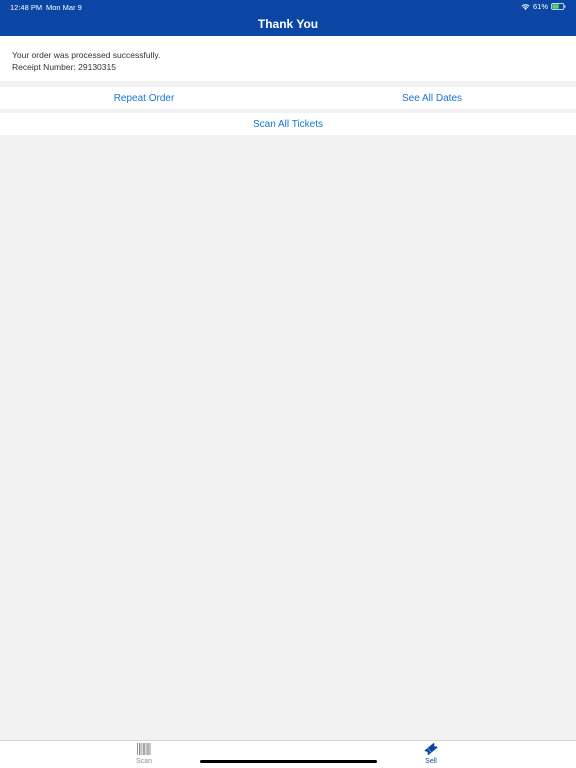 This screenshot has width=576, height=768. What do you see at coordinates (540, 6) in the screenshot?
I see `battery-percent: 61%` at bounding box center [540, 6].